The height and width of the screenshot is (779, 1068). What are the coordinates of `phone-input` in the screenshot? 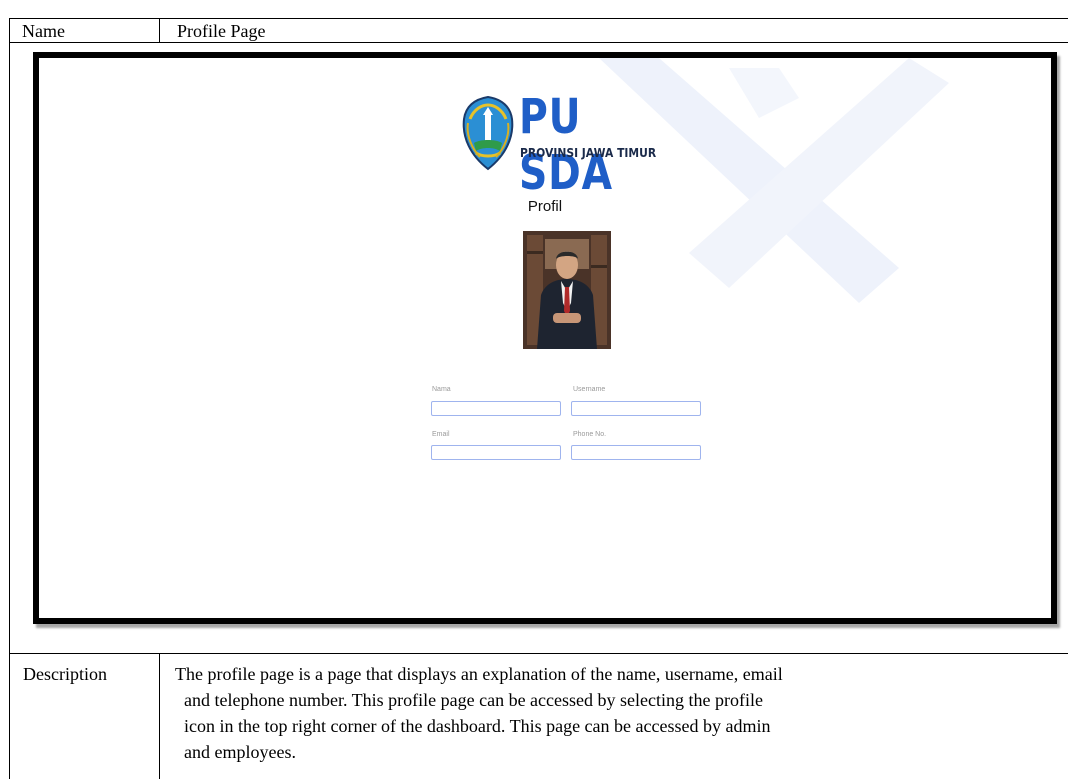 It's located at (636, 452).